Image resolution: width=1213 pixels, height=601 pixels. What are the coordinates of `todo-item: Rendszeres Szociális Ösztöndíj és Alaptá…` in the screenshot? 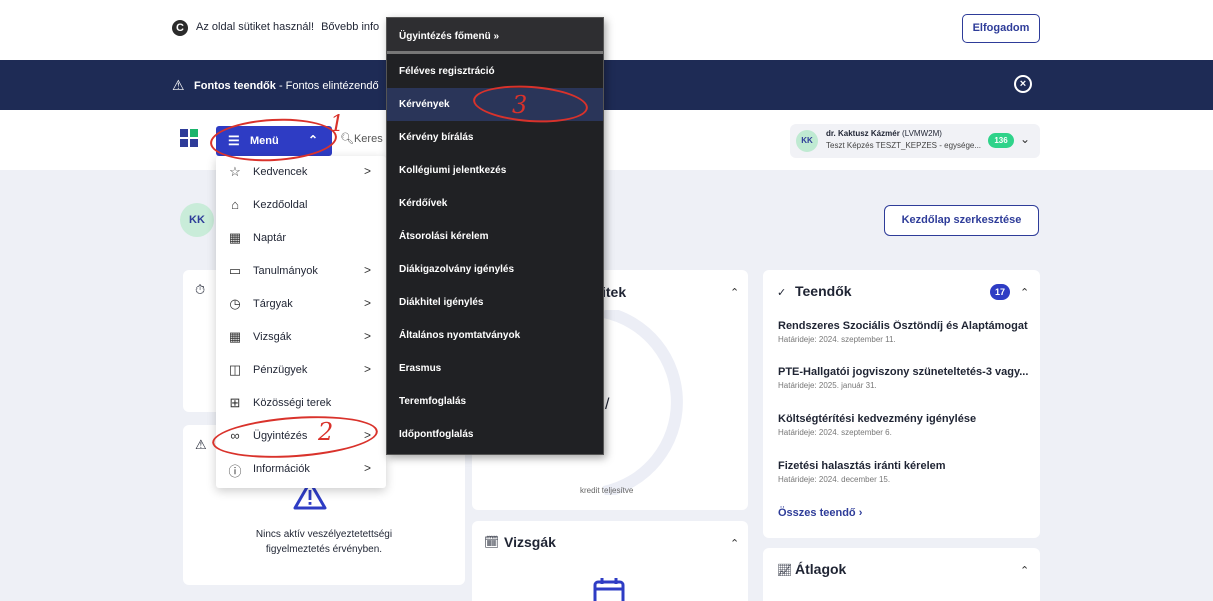 It's located at (903, 332).